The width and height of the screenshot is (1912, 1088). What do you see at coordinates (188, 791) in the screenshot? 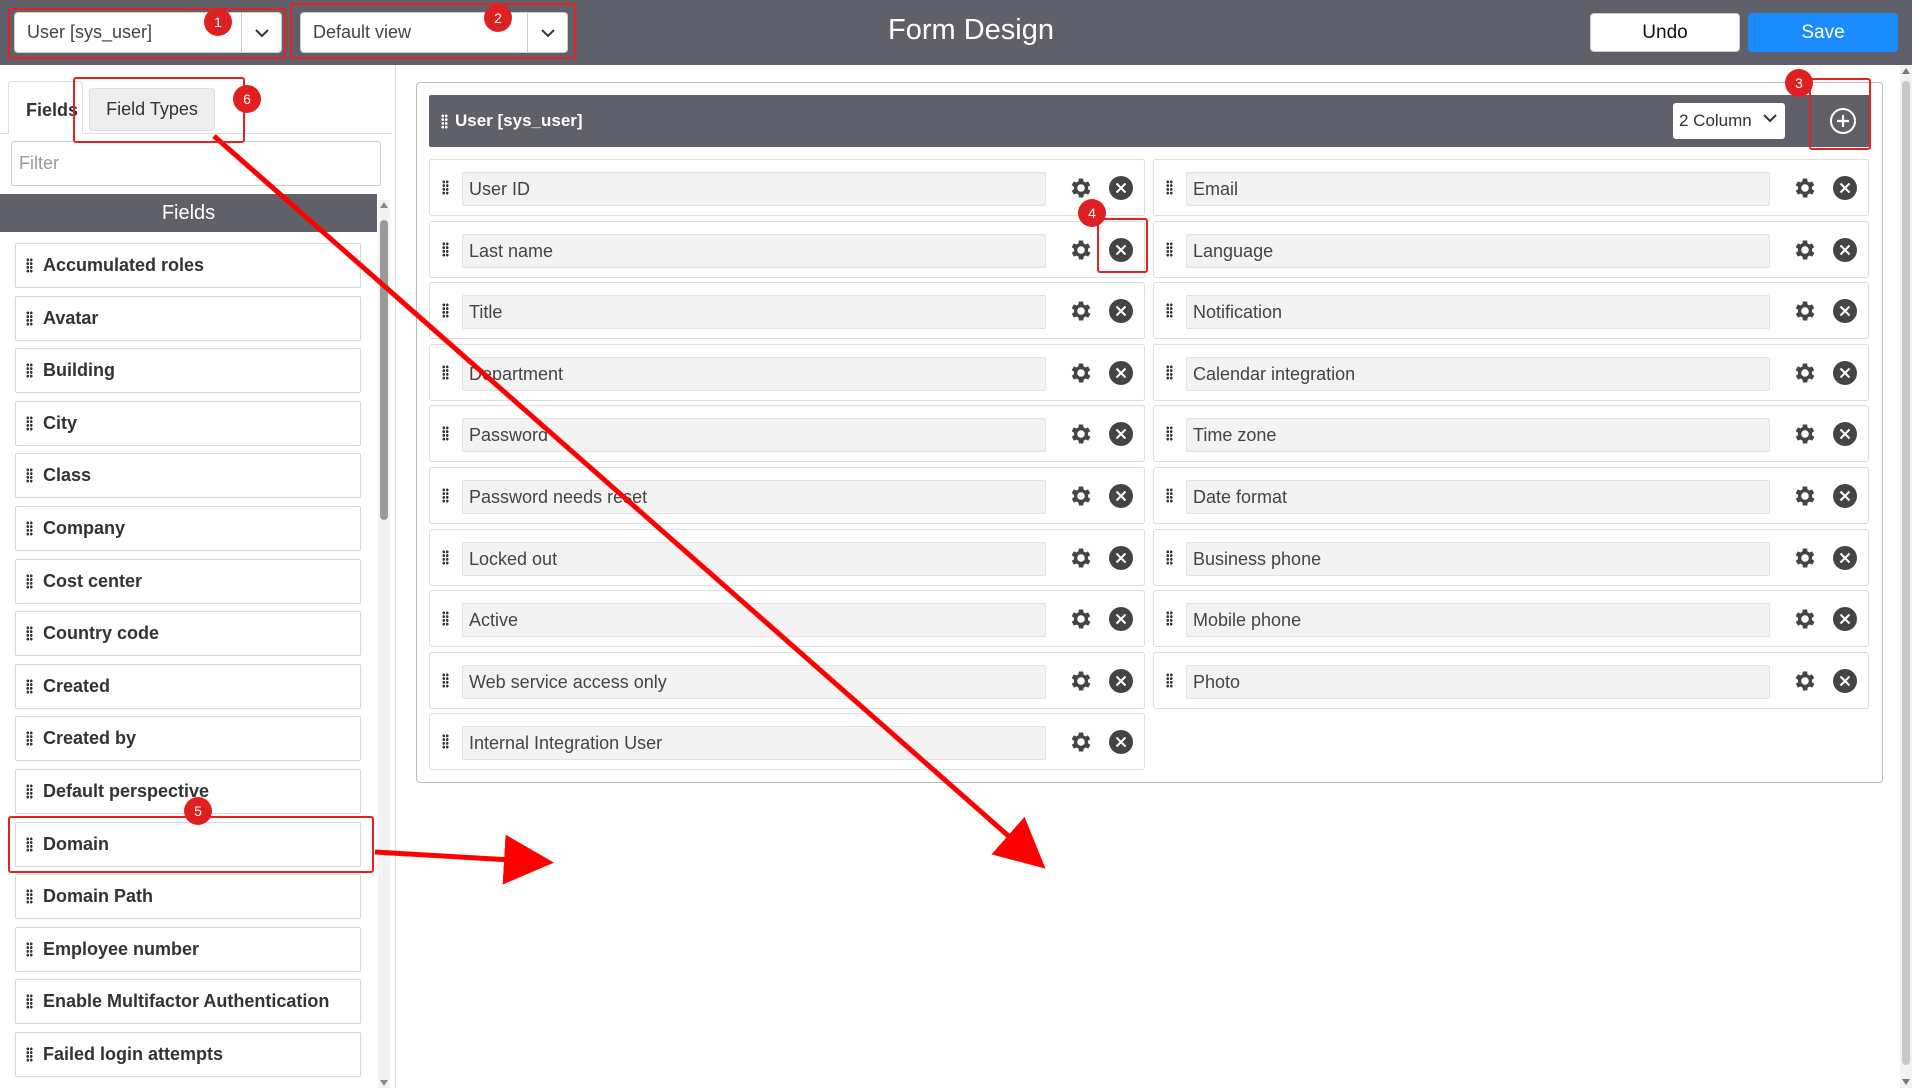
I see `field-list-item: Default perspective` at bounding box center [188, 791].